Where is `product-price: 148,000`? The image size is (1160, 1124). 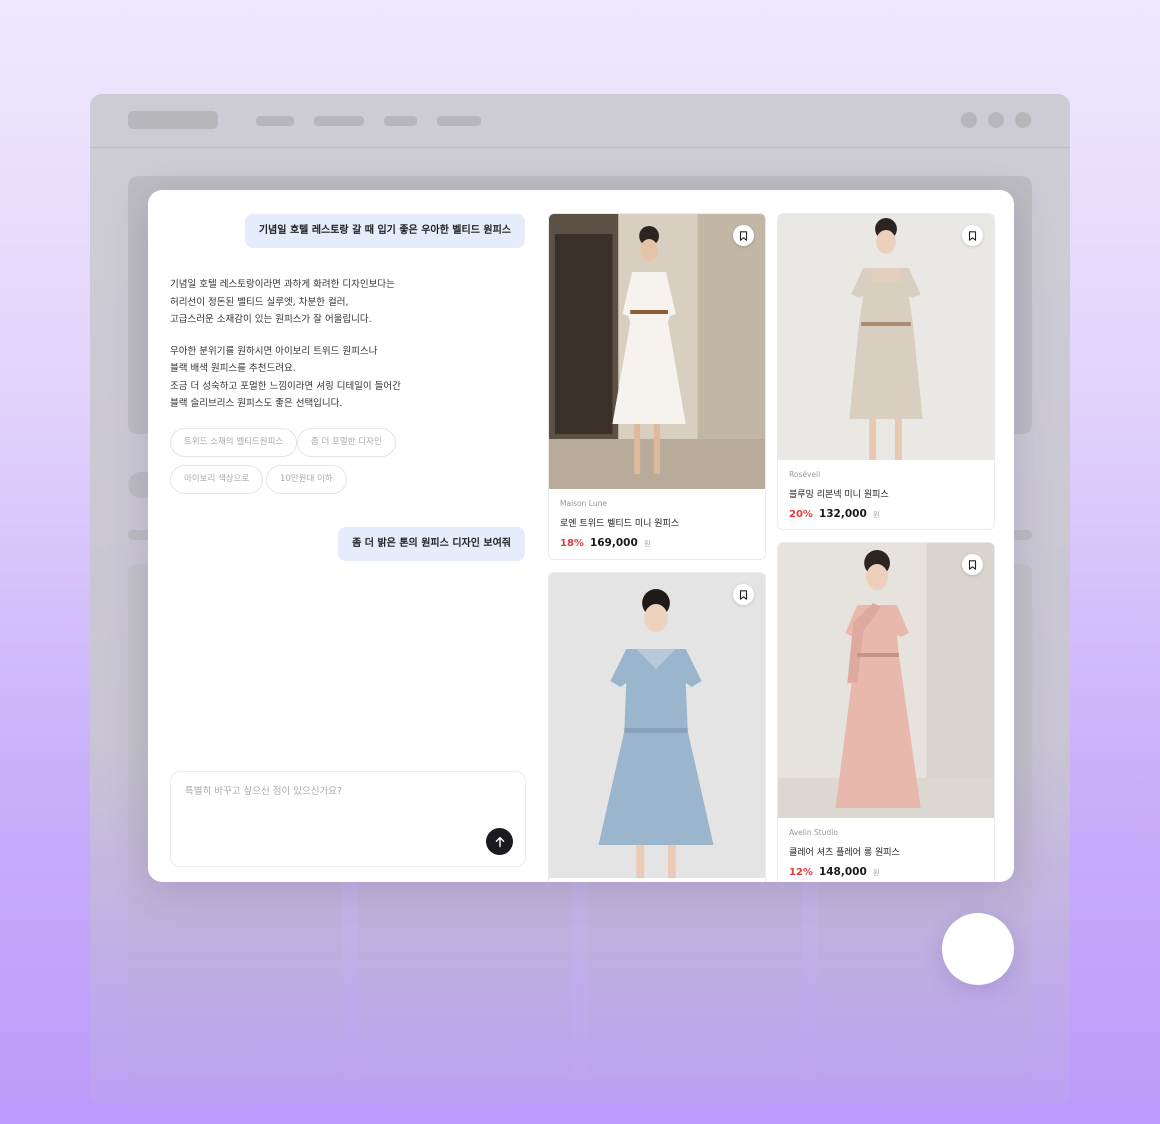 product-price: 148,000 is located at coordinates (842, 872).